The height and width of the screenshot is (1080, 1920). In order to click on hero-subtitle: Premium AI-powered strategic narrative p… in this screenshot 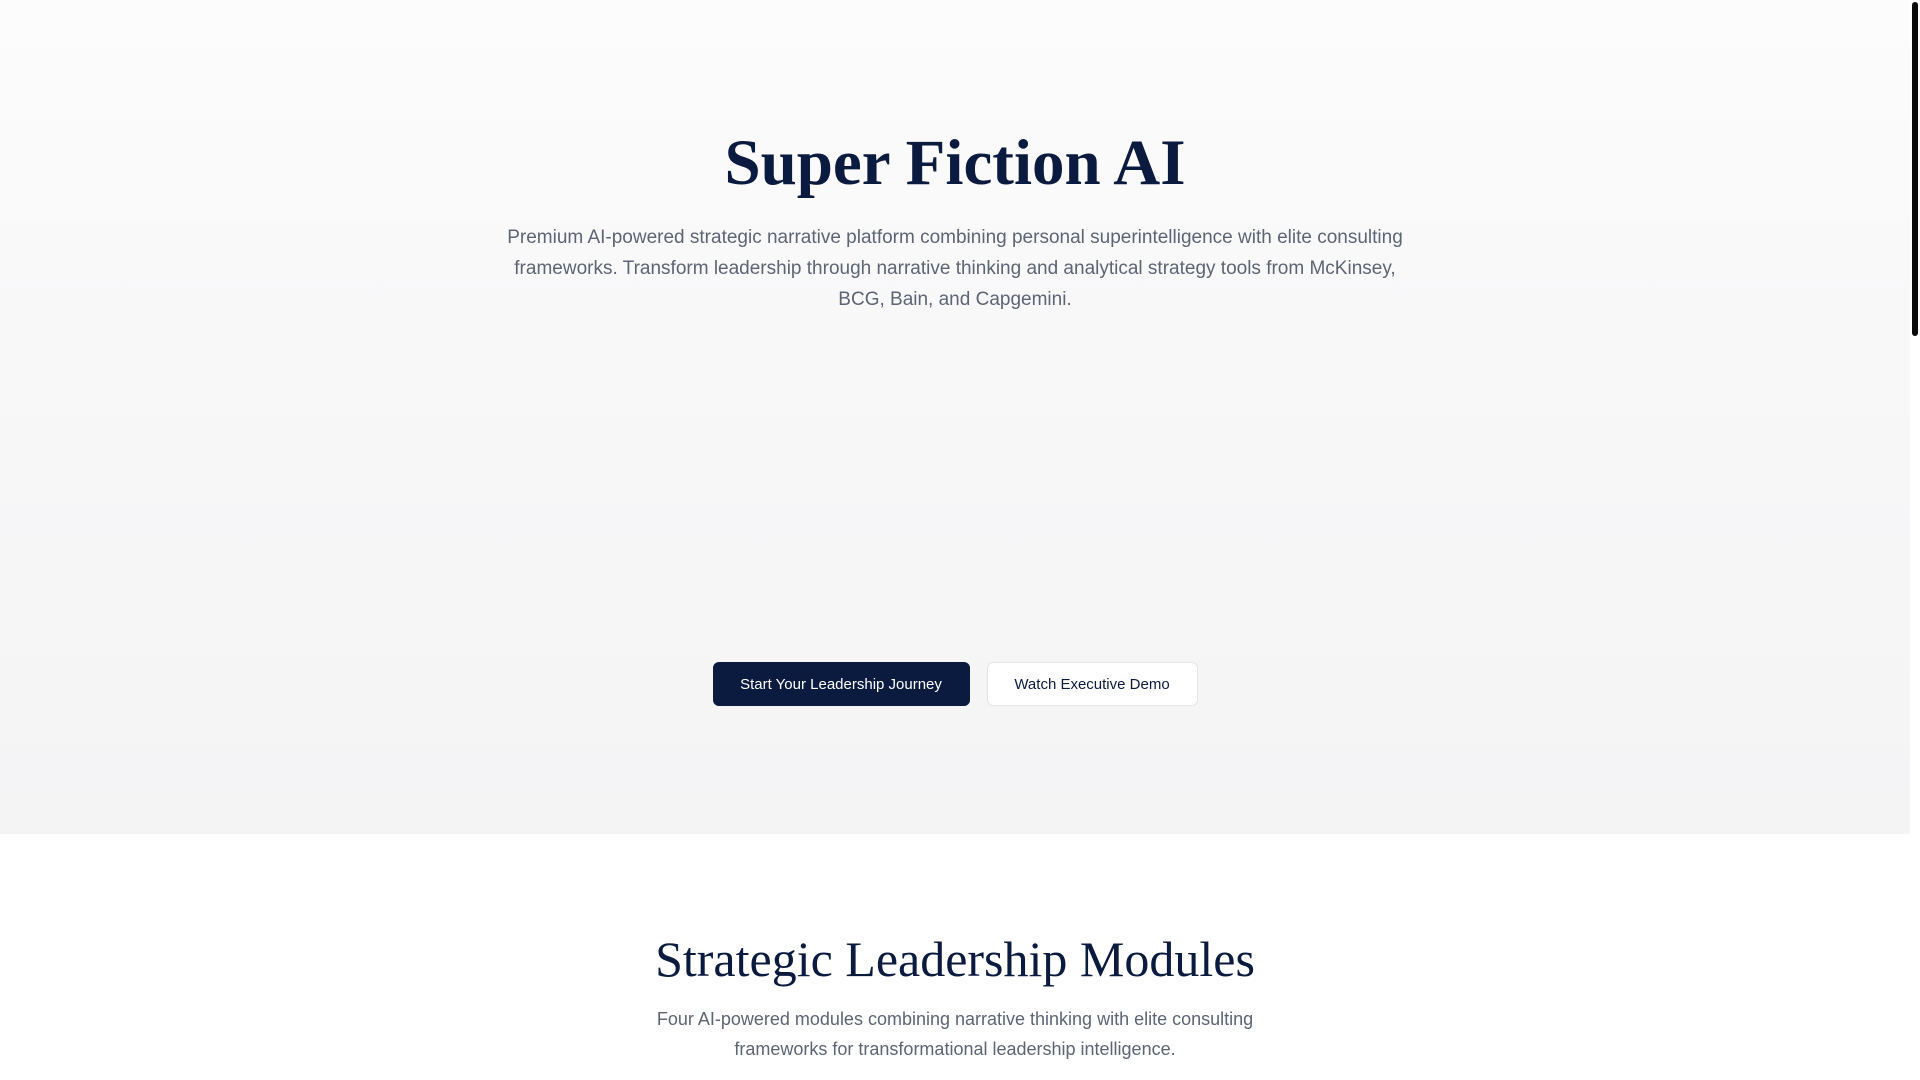, I will do `click(955, 268)`.